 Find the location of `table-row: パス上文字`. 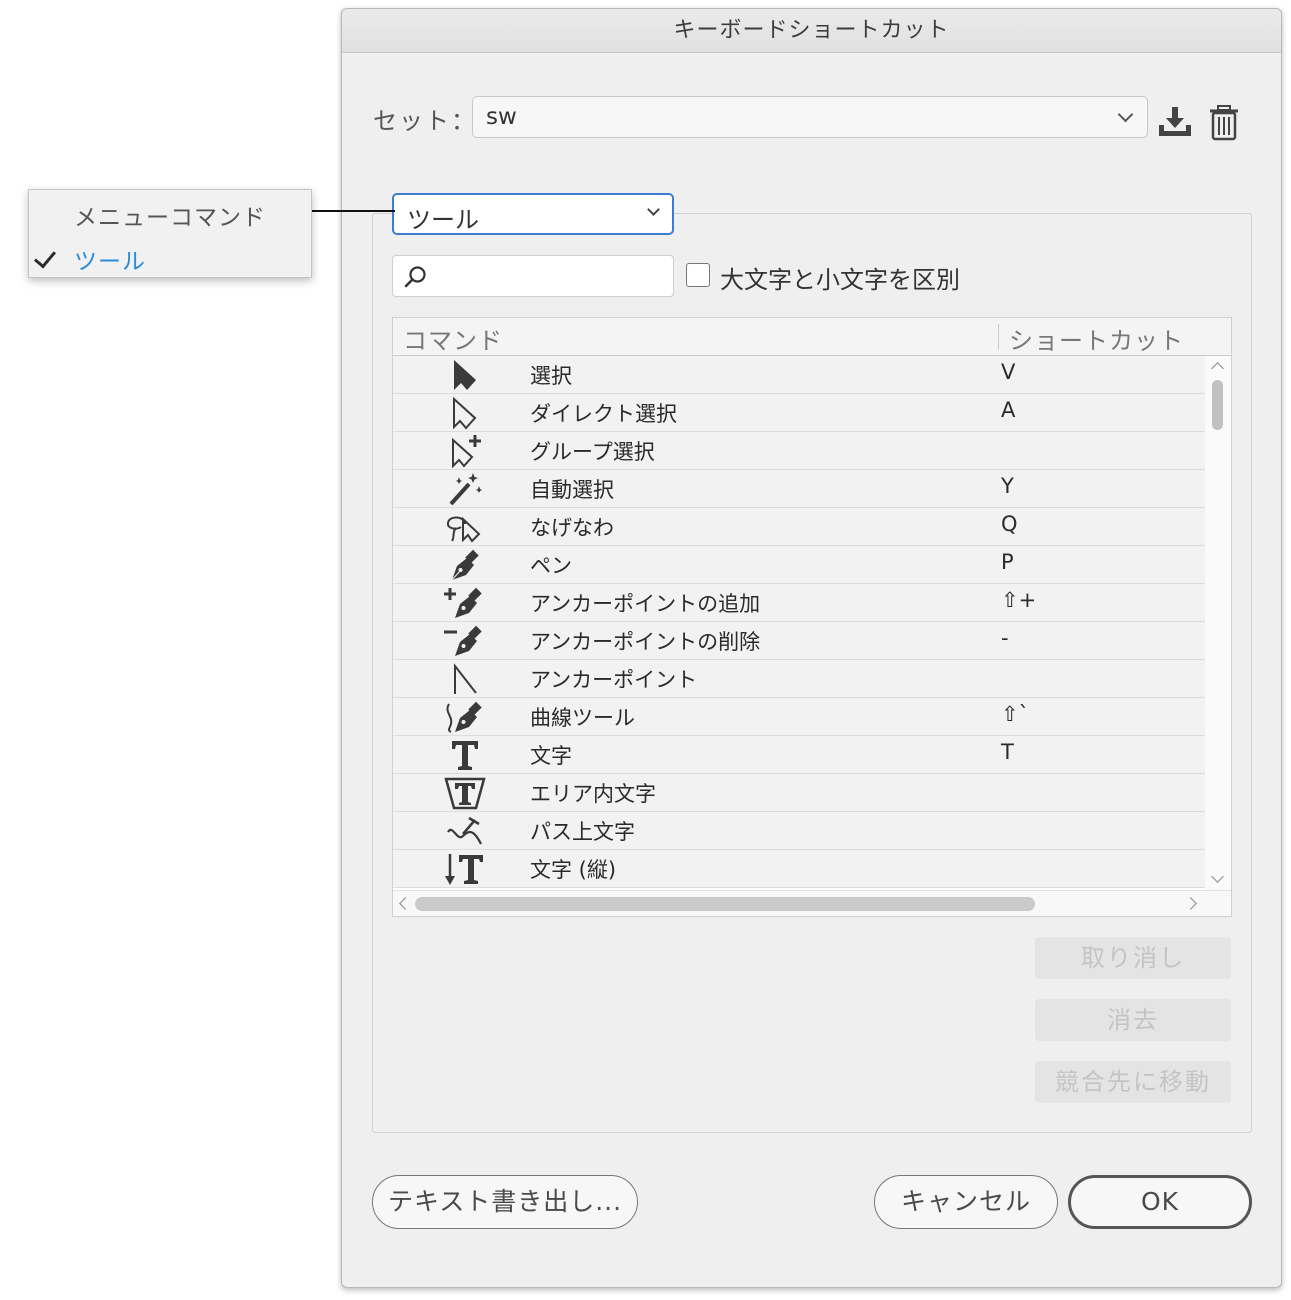

table-row: パス上文字 is located at coordinates (799, 831).